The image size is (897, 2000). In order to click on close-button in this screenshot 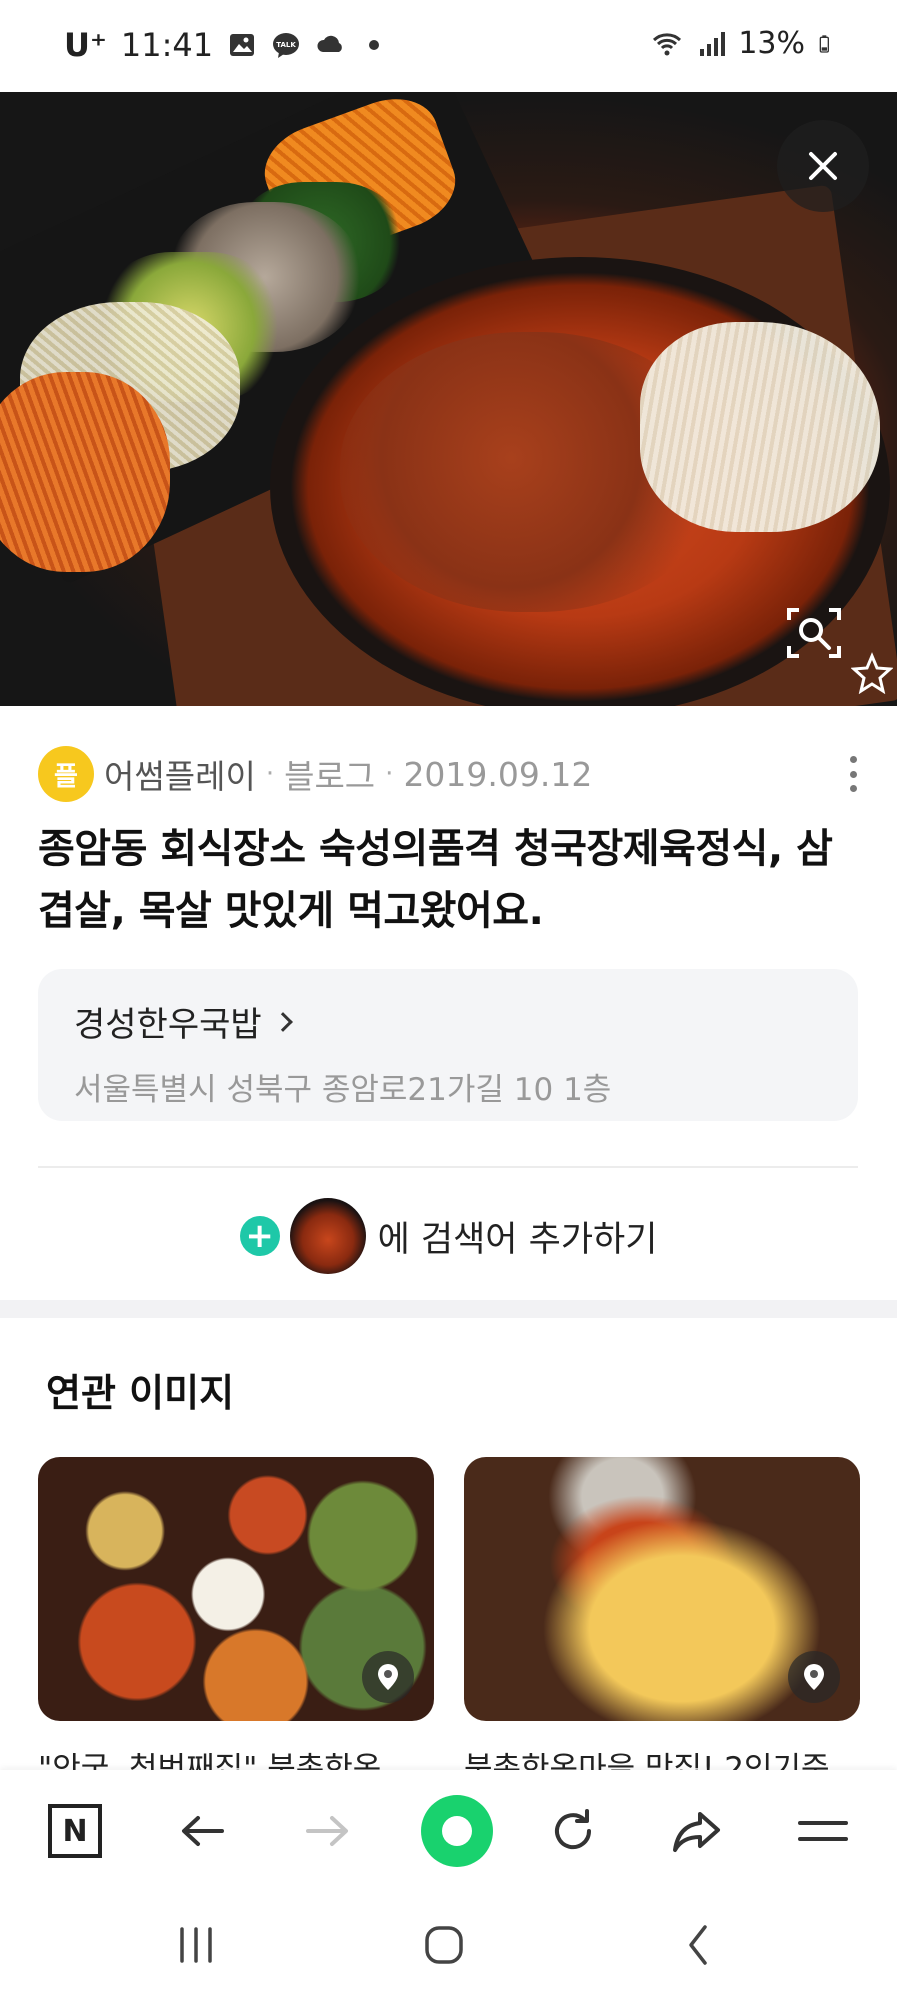, I will do `click(823, 166)`.